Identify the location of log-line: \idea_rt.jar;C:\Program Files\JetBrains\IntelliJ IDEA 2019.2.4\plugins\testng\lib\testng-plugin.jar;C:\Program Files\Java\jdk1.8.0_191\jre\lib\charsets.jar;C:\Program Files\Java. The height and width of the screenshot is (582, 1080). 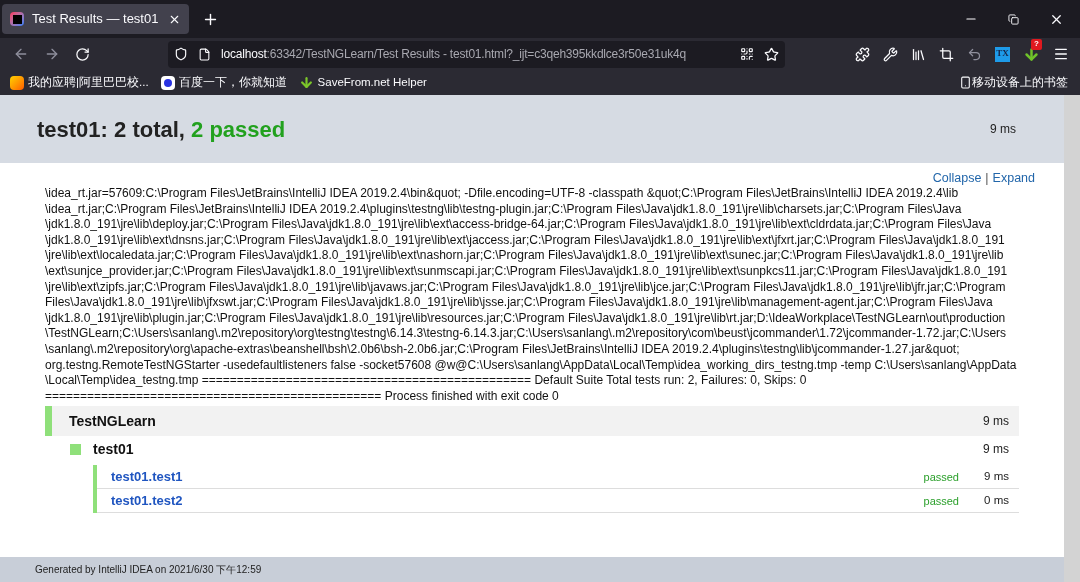
(503, 209).